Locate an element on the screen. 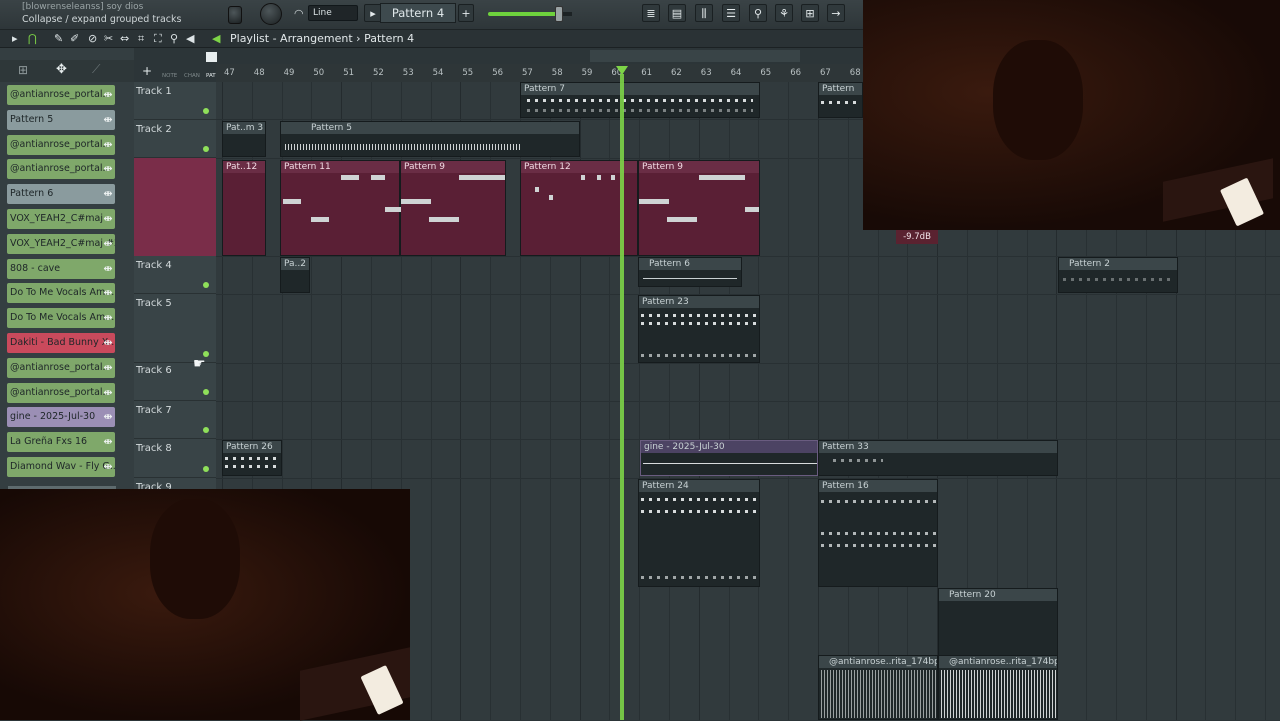  pencil-icon: ✎ is located at coordinates (58, 38).